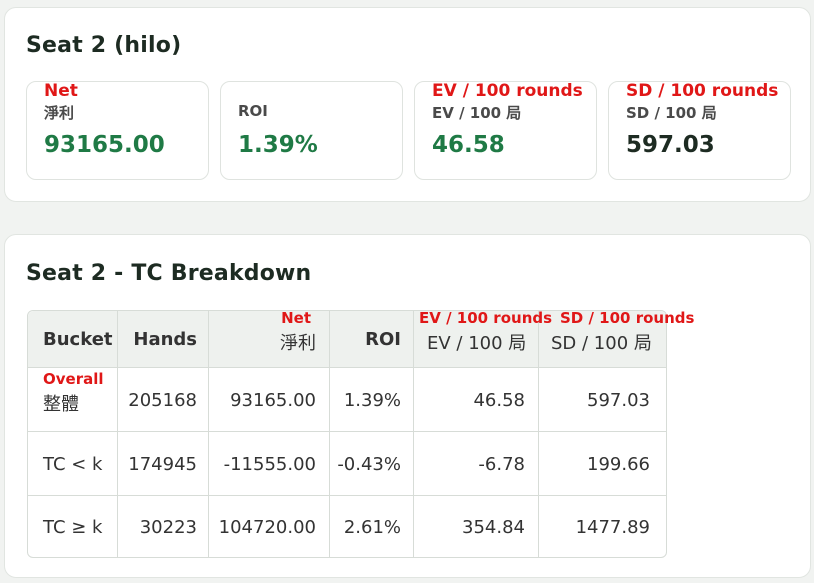 This screenshot has height=583, width=814. Describe the element at coordinates (165, 339) in the screenshot. I see `header-hands: Hands` at that location.